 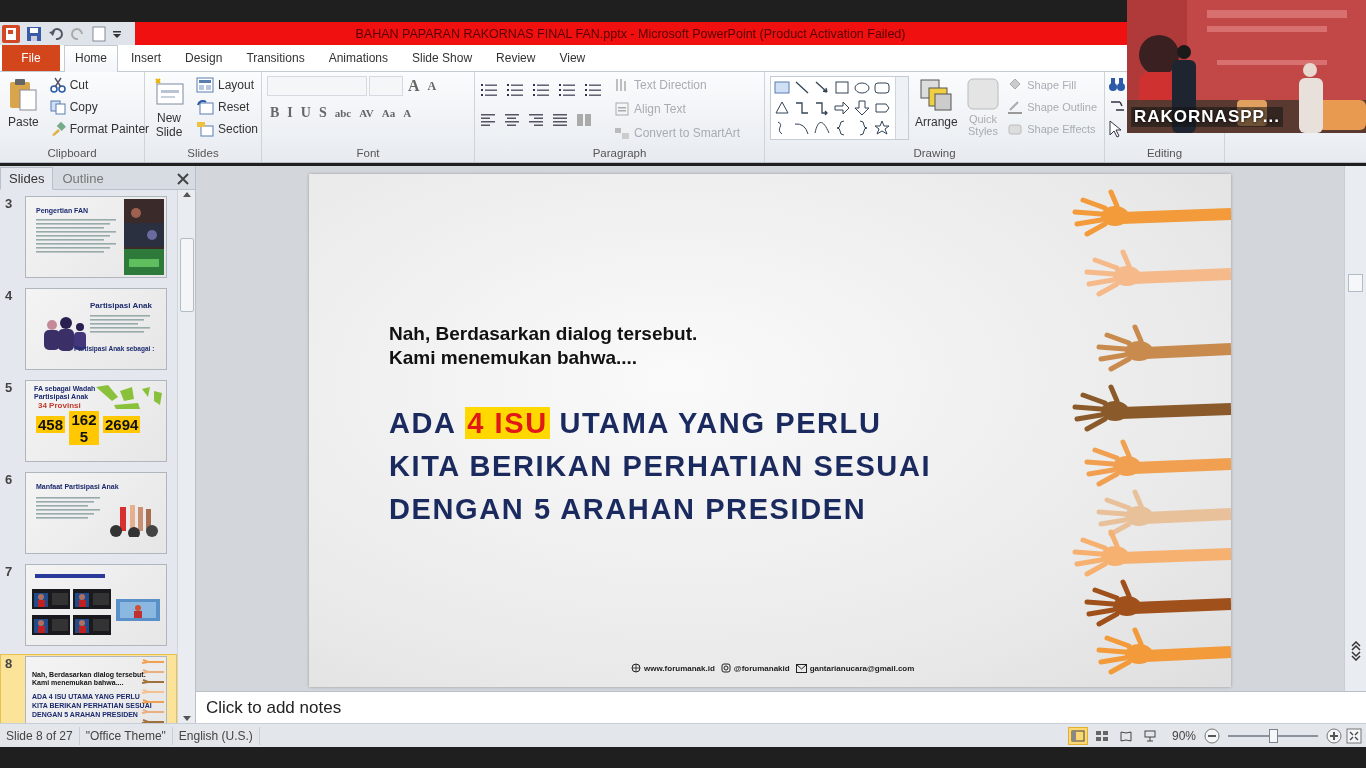 What do you see at coordinates (1015, 107) in the screenshot?
I see `pen-line-icon` at bounding box center [1015, 107].